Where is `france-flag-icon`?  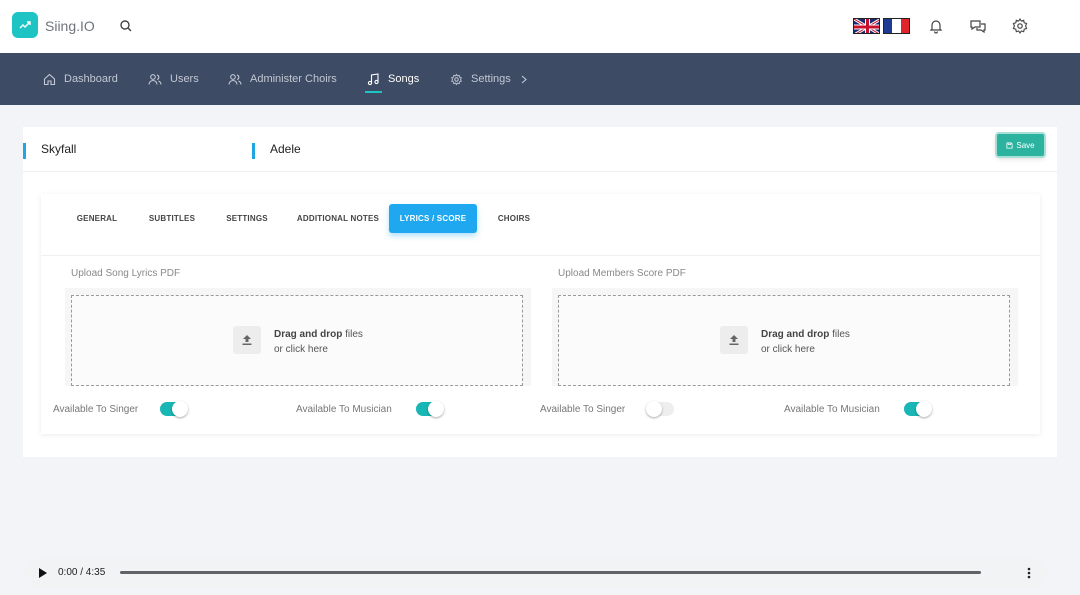
france-flag-icon is located at coordinates (896, 26).